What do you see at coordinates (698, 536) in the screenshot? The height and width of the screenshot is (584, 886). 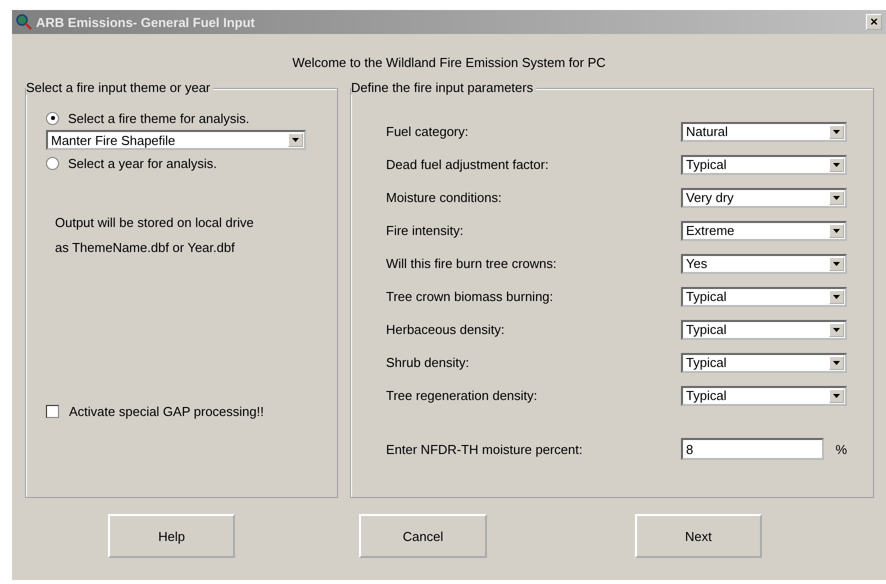 I see `dialog-button: Next` at bounding box center [698, 536].